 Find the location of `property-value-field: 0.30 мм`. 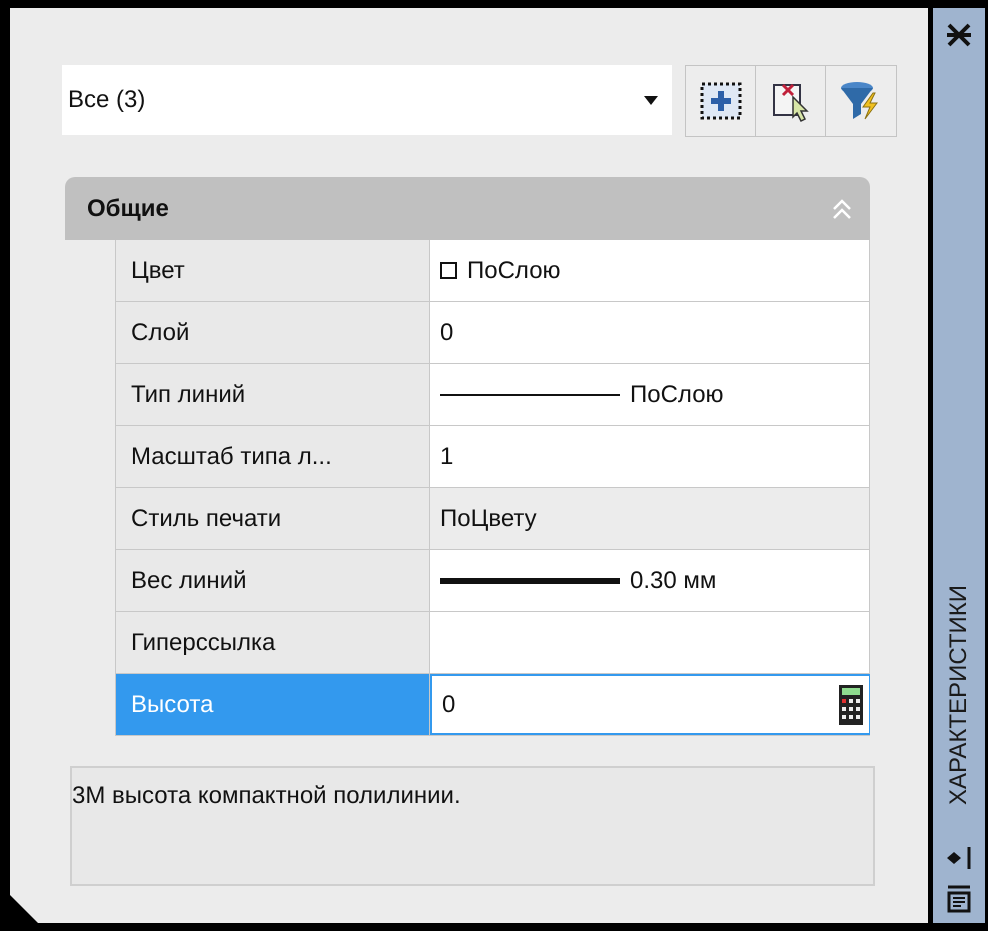

property-value-field: 0.30 мм is located at coordinates (650, 580).